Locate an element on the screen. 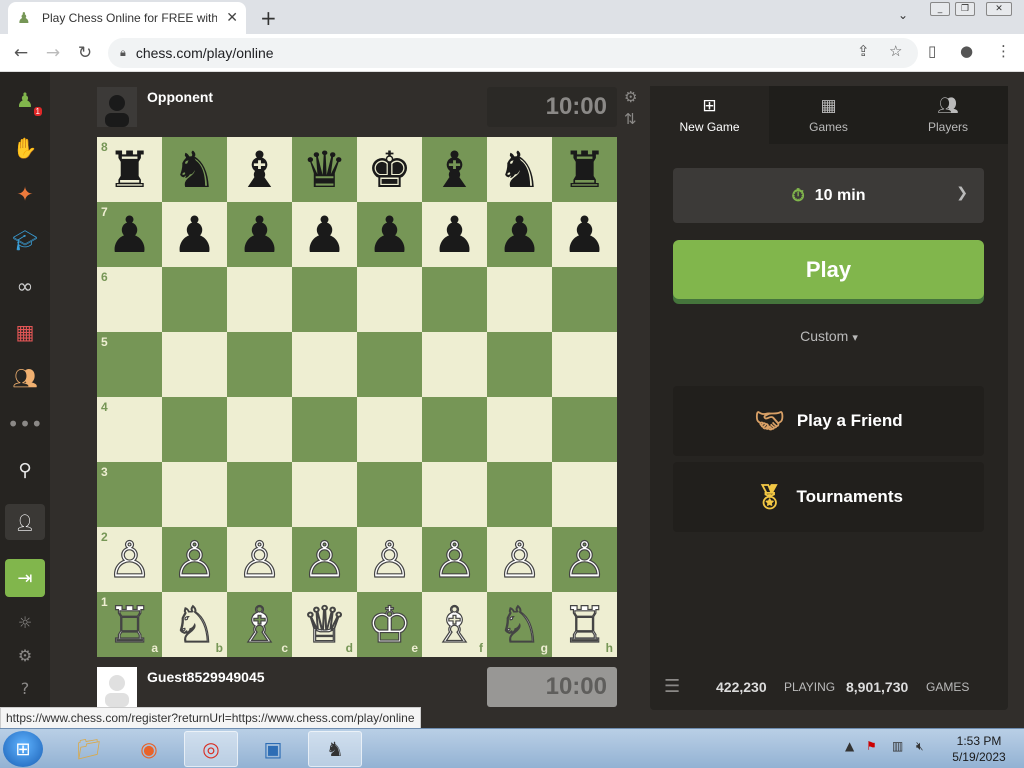 This screenshot has height=768, width=1024. board-square-g3 is located at coordinates (519, 494).